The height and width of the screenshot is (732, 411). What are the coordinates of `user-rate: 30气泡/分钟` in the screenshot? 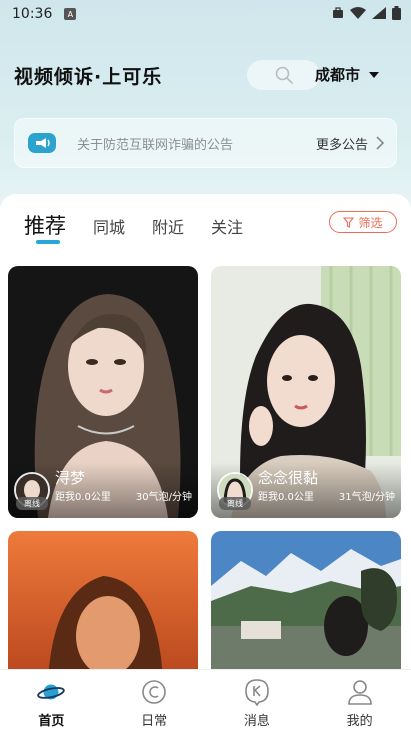 It's located at (163, 497).